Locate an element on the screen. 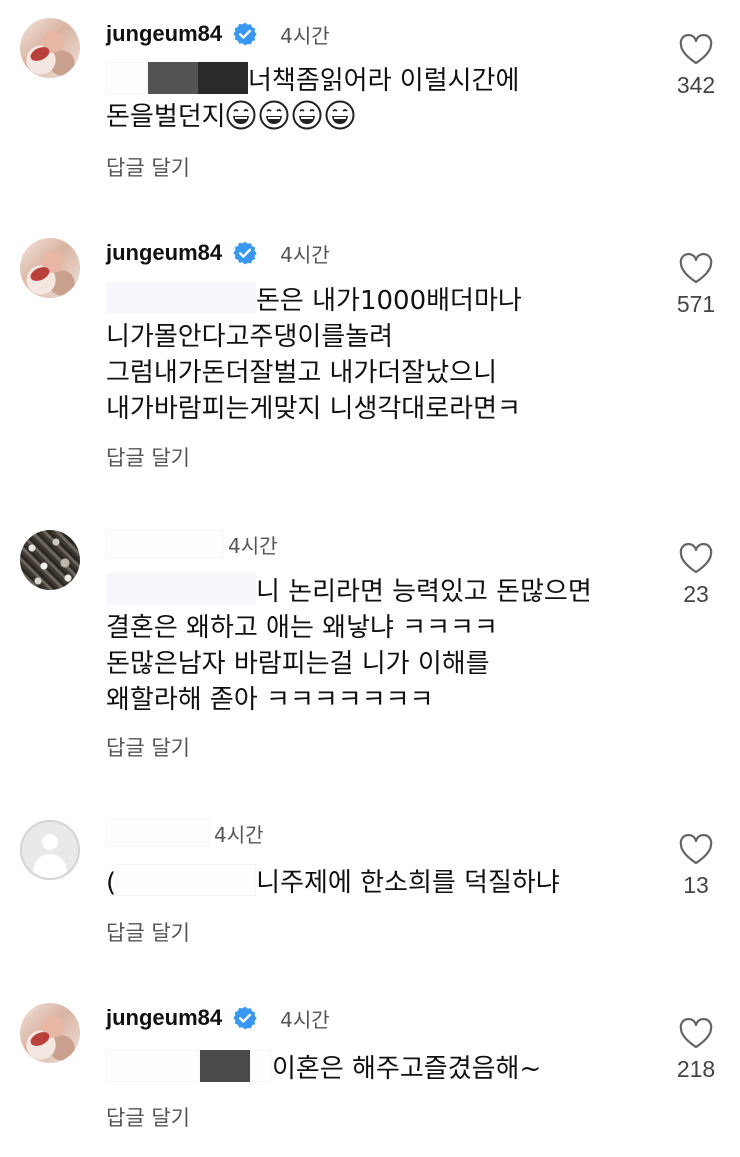 This screenshot has width=740, height=1157. like-control: 13 is located at coordinates (696, 866).